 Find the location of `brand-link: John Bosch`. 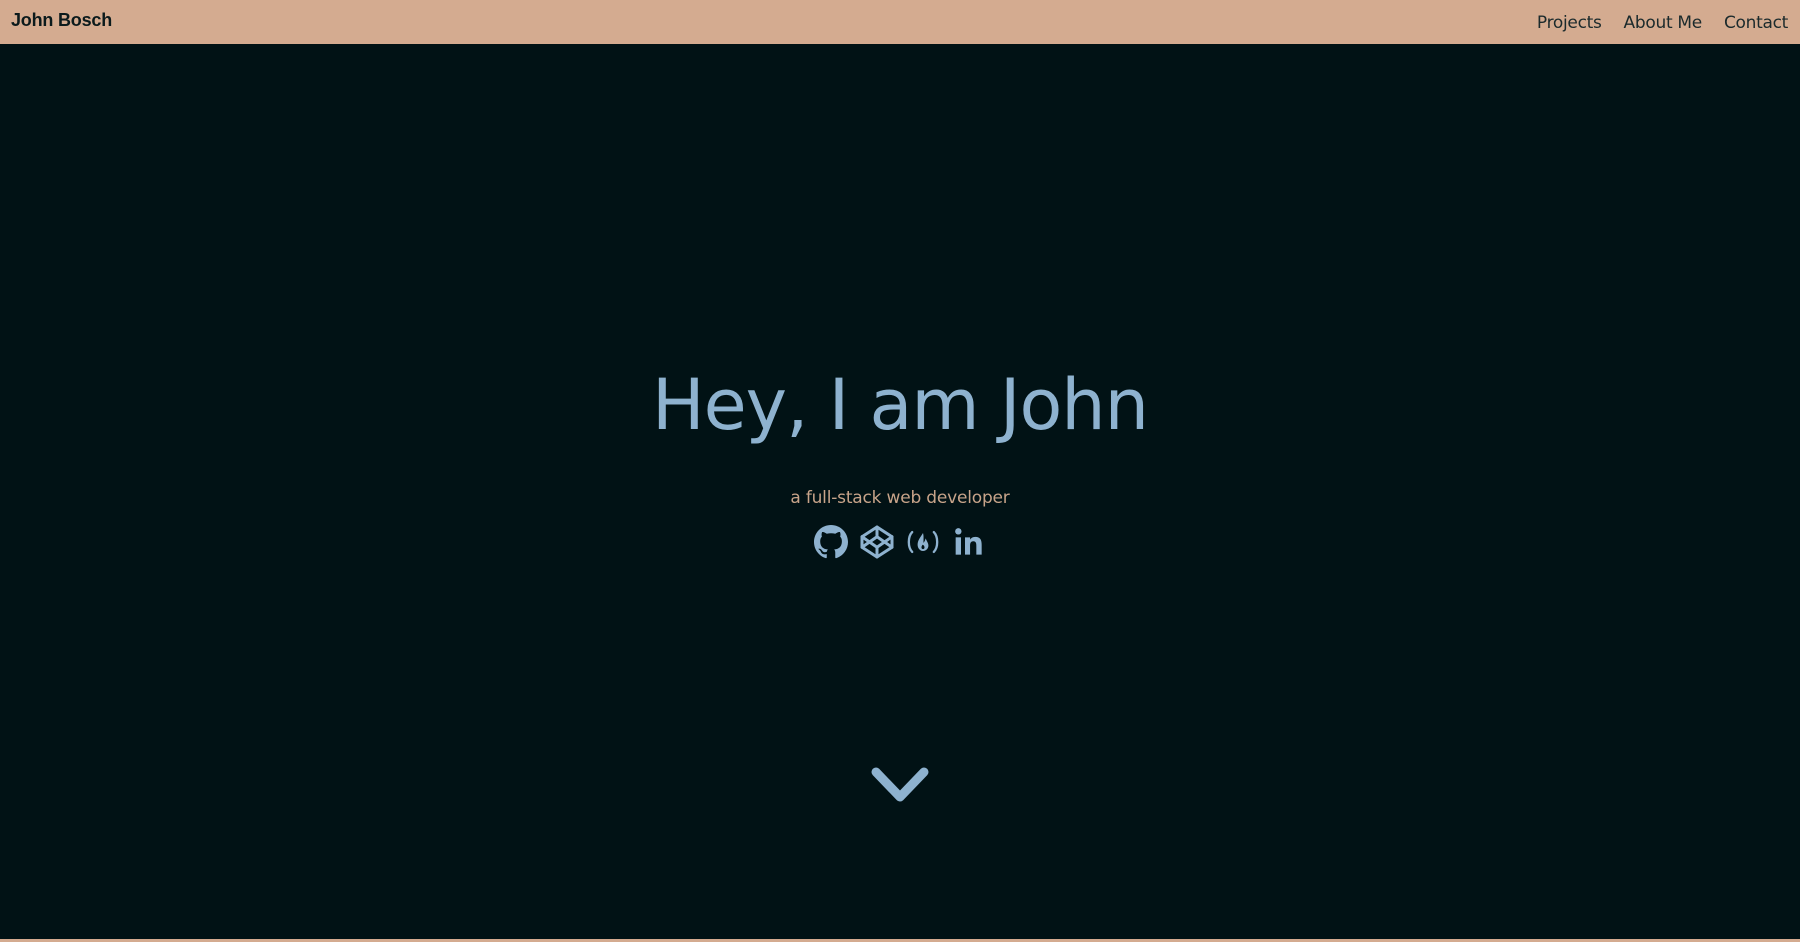

brand-link: John Bosch is located at coordinates (61, 20).